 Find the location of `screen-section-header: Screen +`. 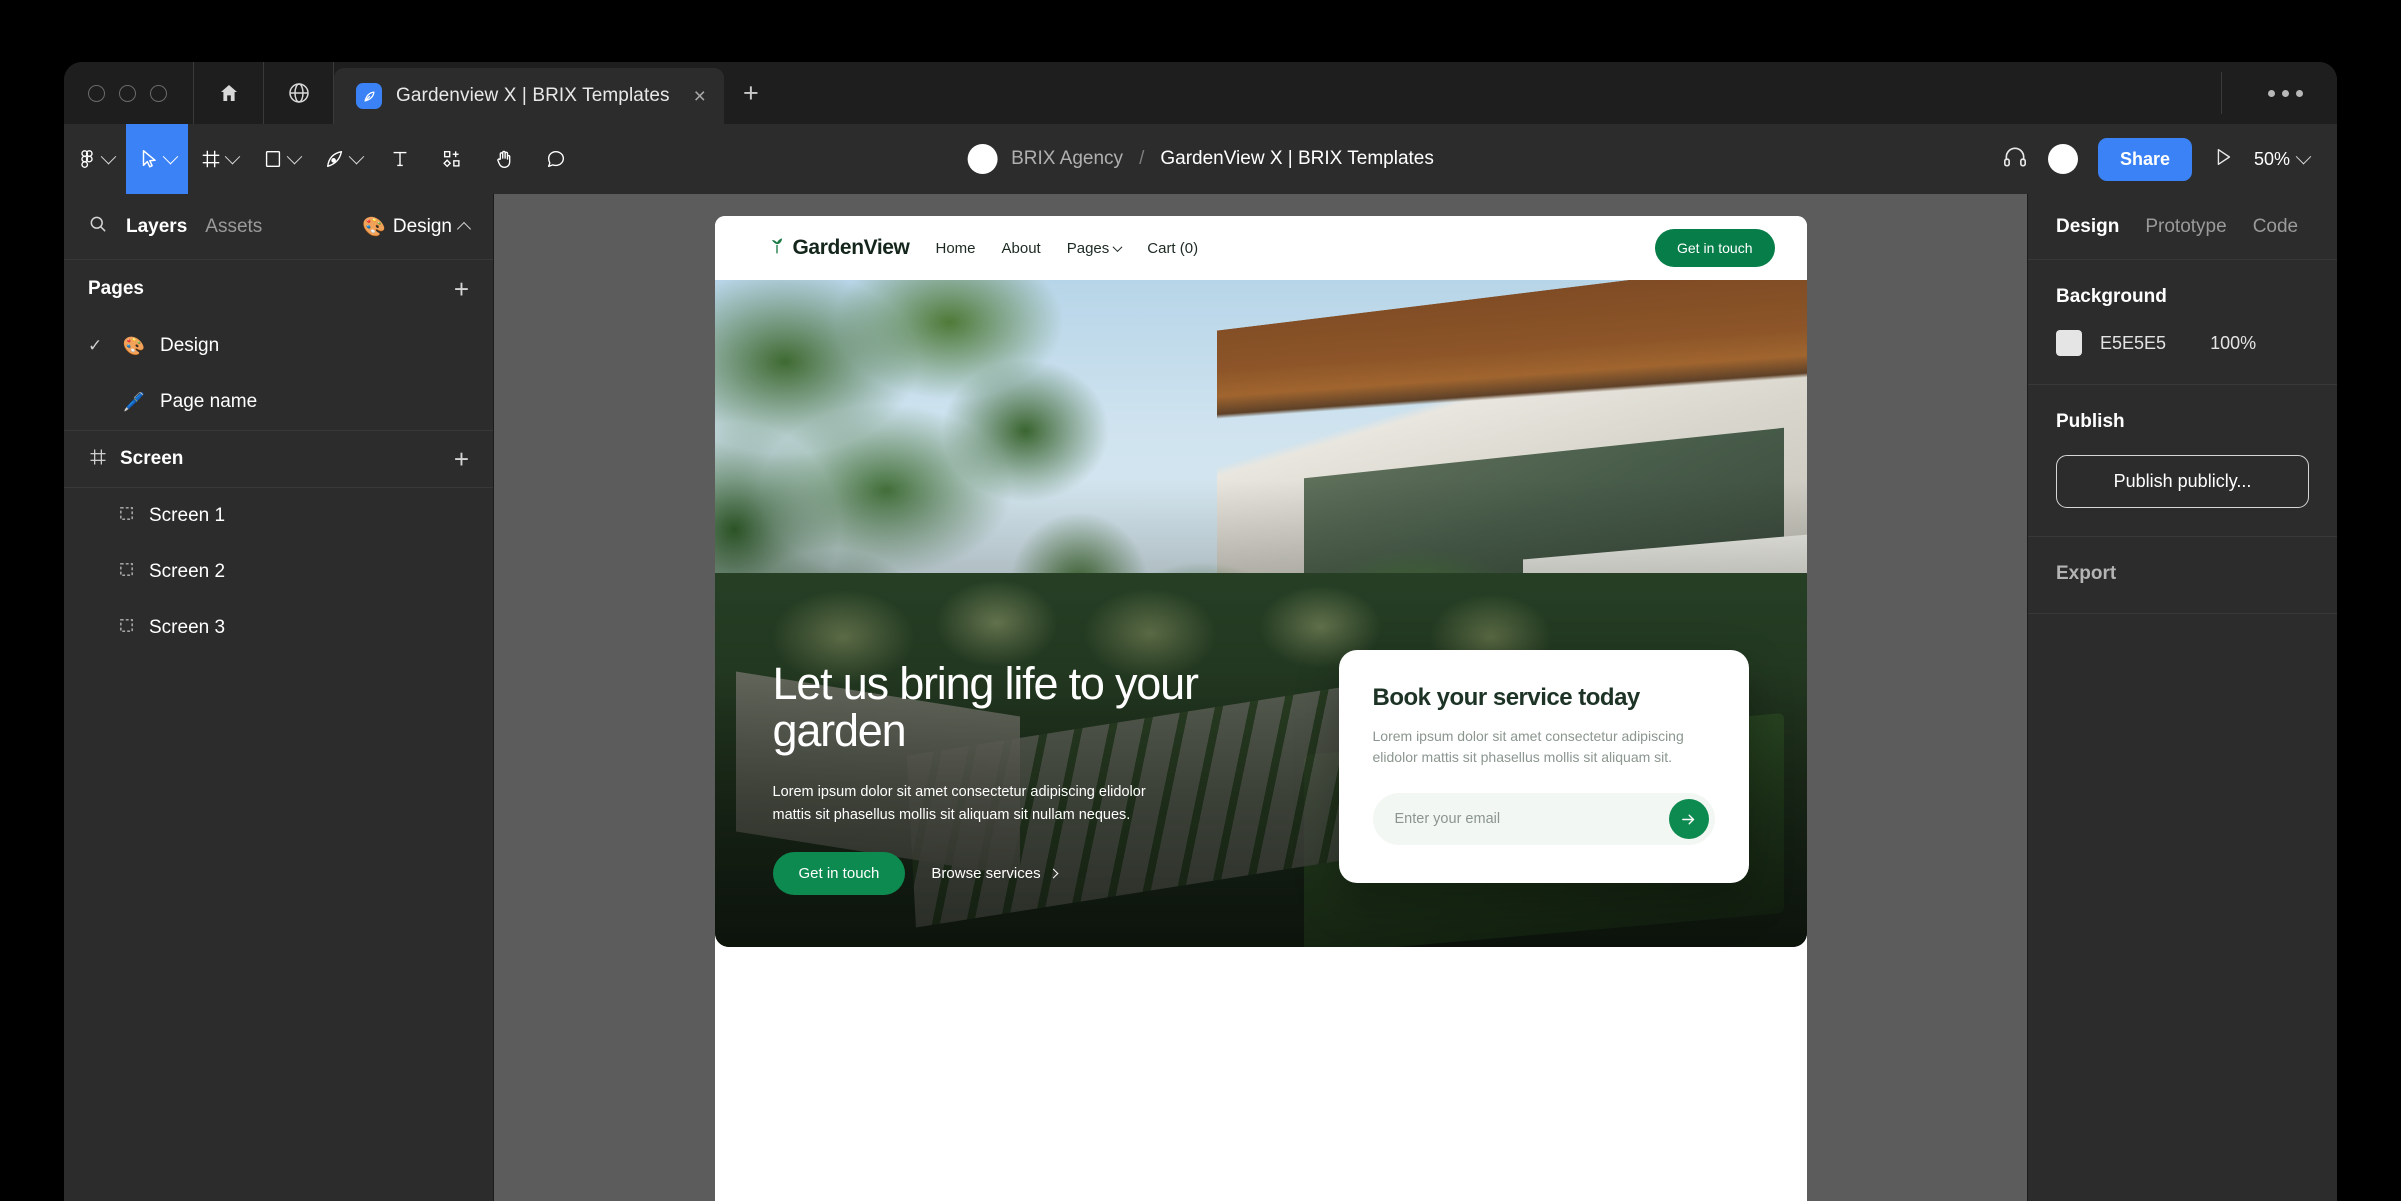

screen-section-header: Screen + is located at coordinates (278, 459).